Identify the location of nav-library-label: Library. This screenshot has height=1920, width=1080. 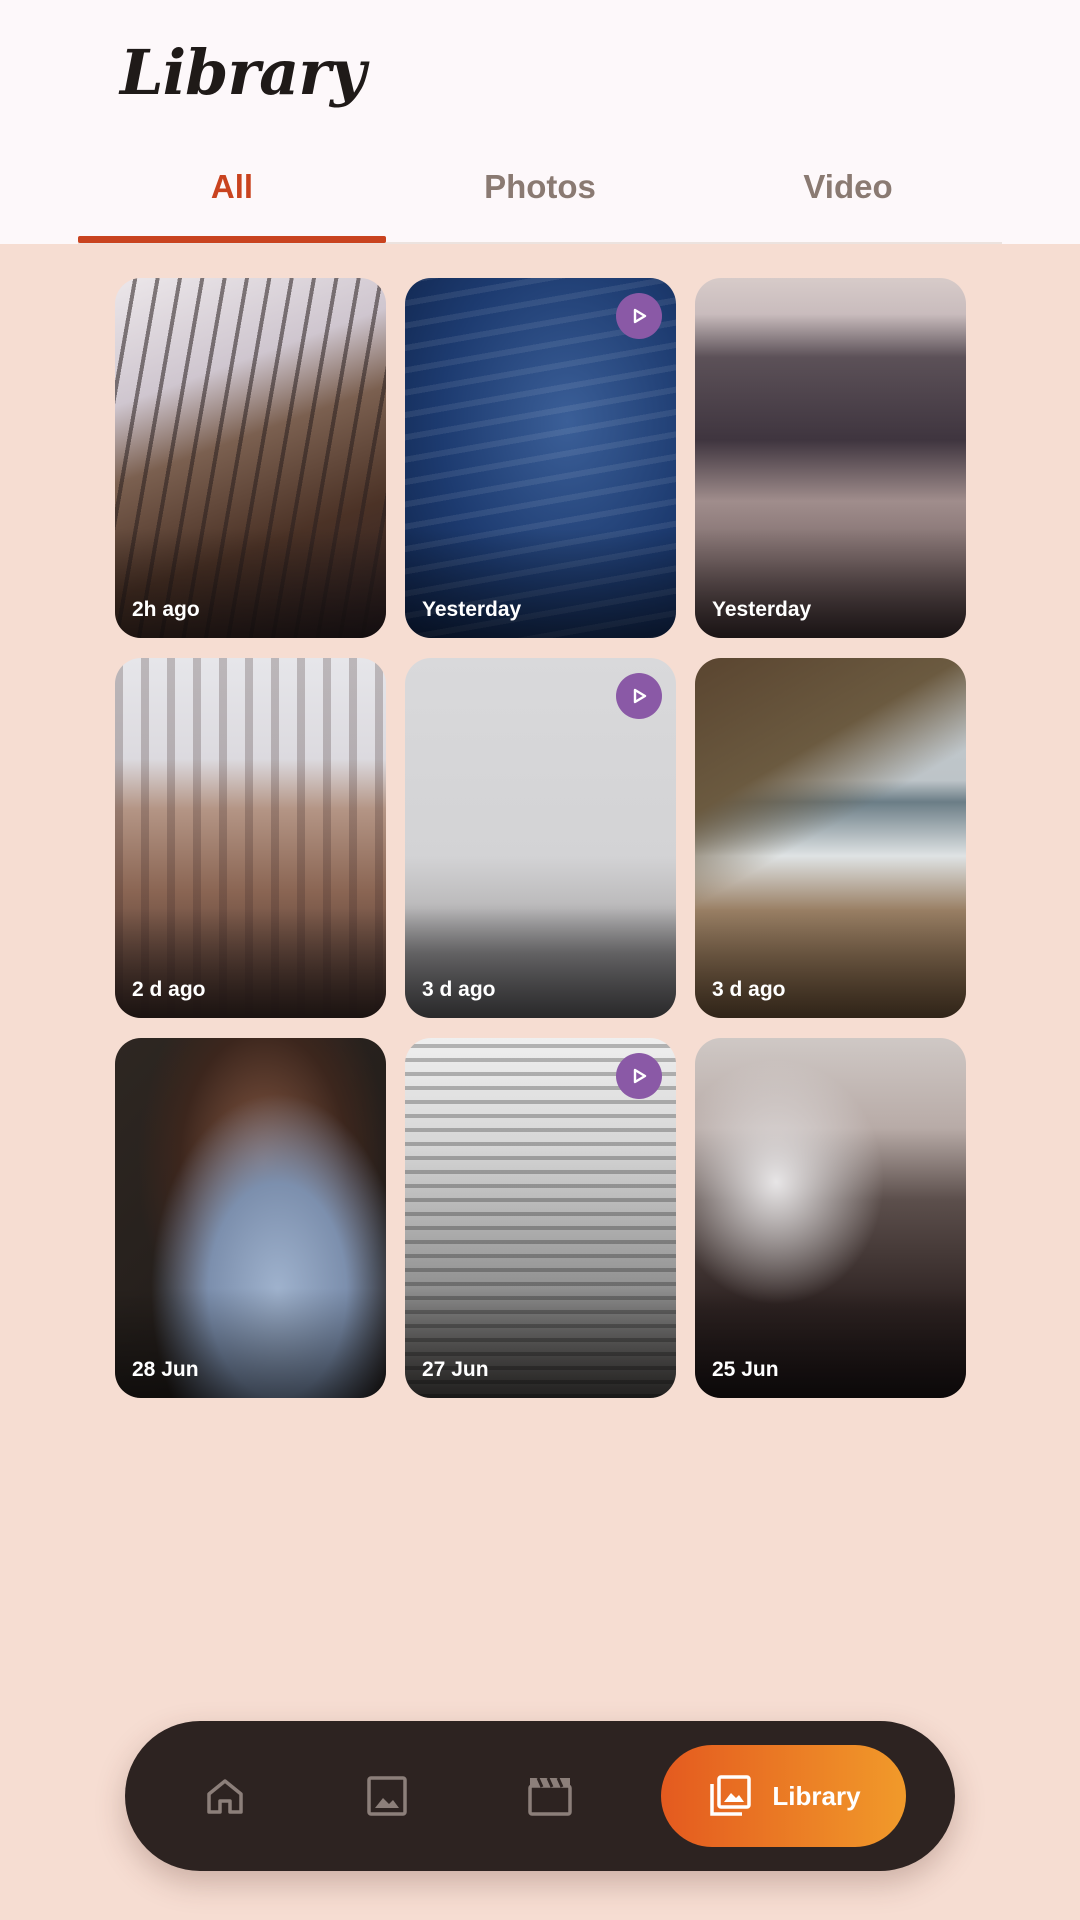
(816, 1795).